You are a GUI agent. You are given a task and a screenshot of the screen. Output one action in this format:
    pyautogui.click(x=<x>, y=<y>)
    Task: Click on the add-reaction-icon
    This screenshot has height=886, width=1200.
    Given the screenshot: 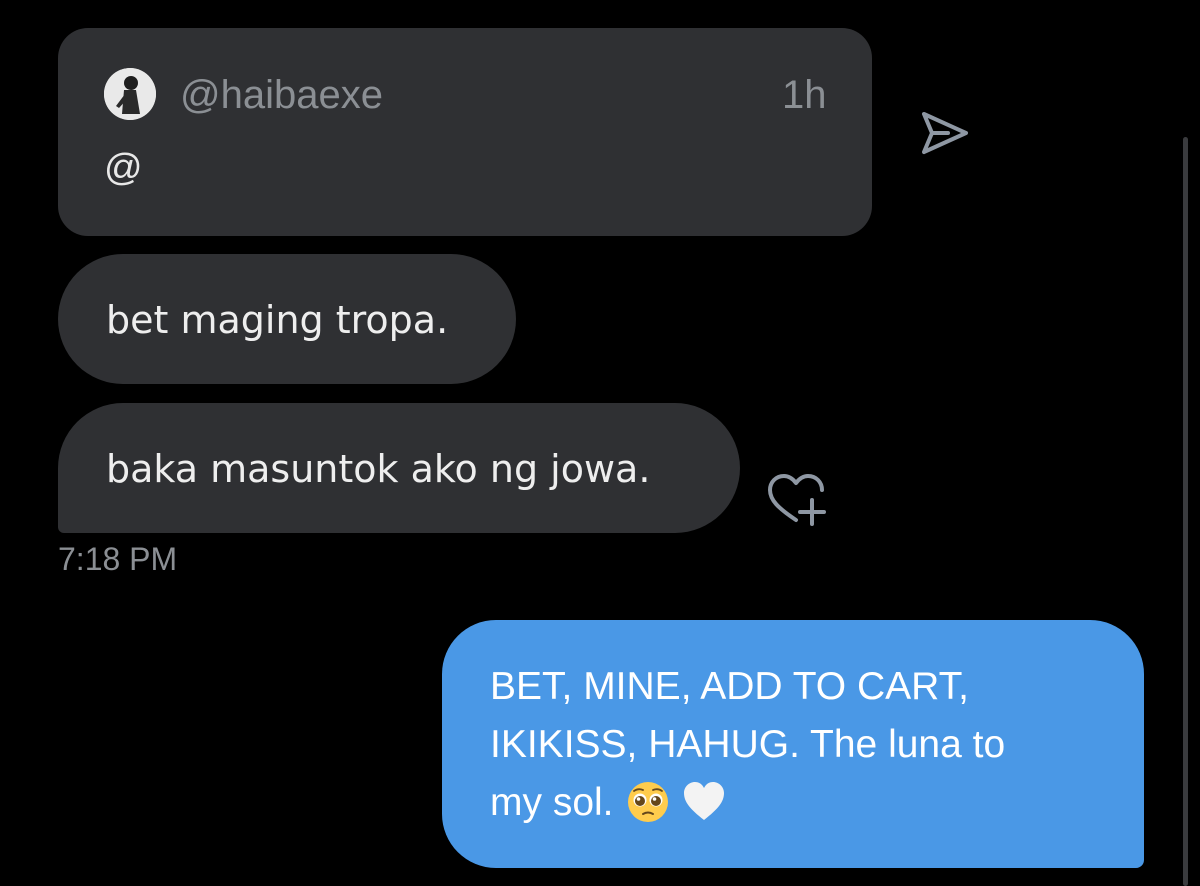 What is the action you would take?
    pyautogui.click(x=797, y=500)
    